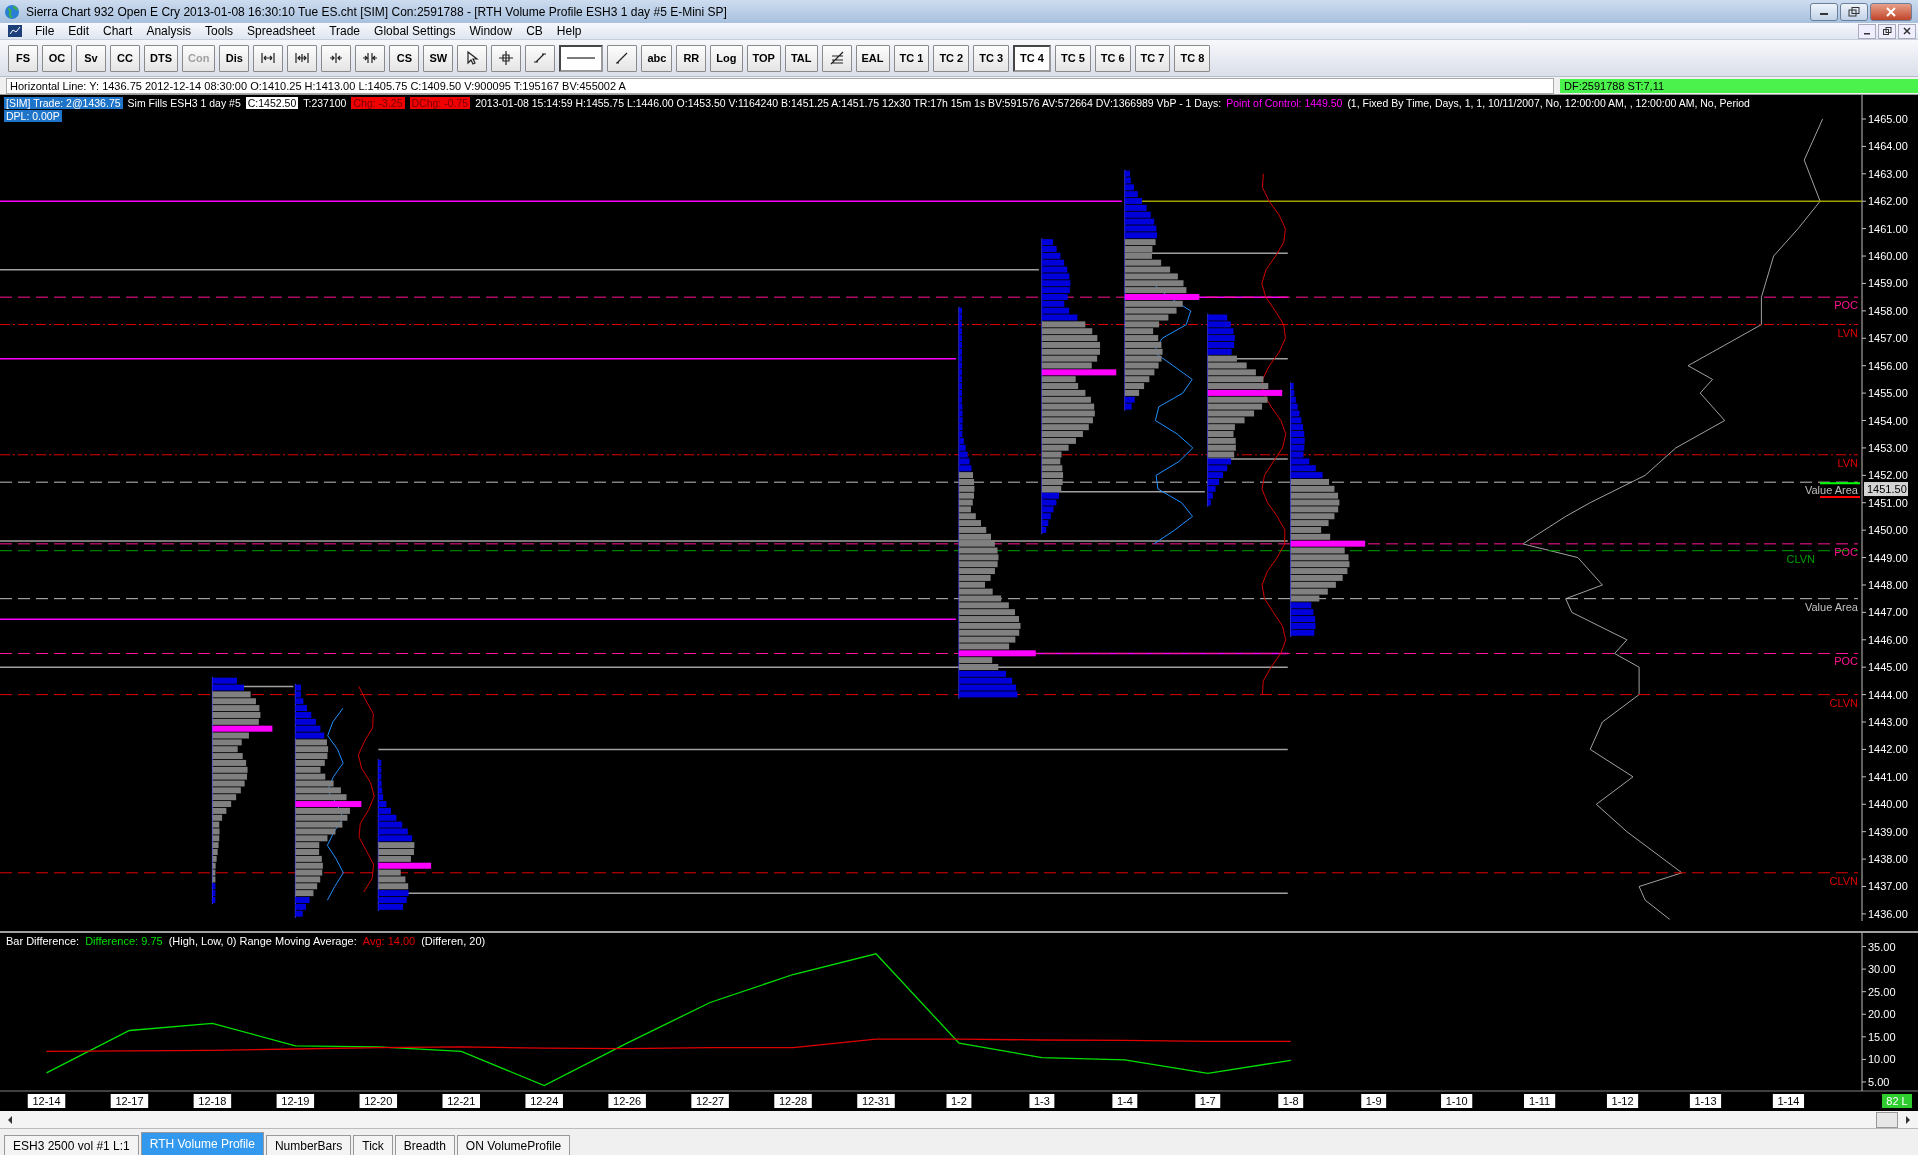 Image resolution: width=1918 pixels, height=1155 pixels. I want to click on chart-tab: ESH3 2500 vol #1 L:1, so click(71, 1145).